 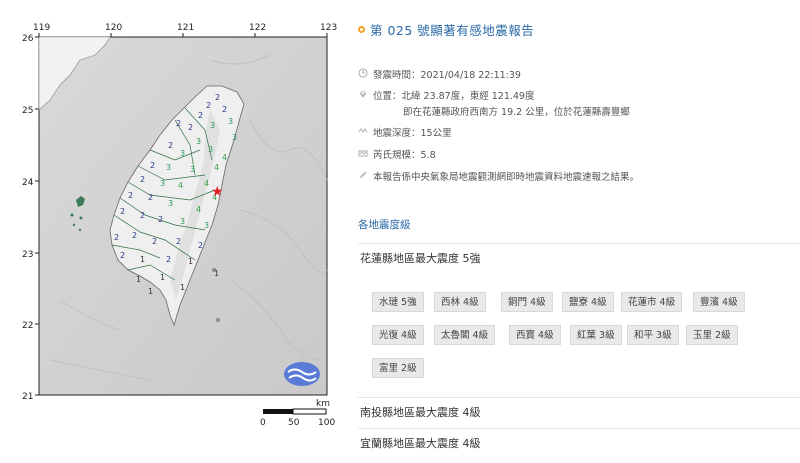 I want to click on pencil-icon, so click(x=363, y=174).